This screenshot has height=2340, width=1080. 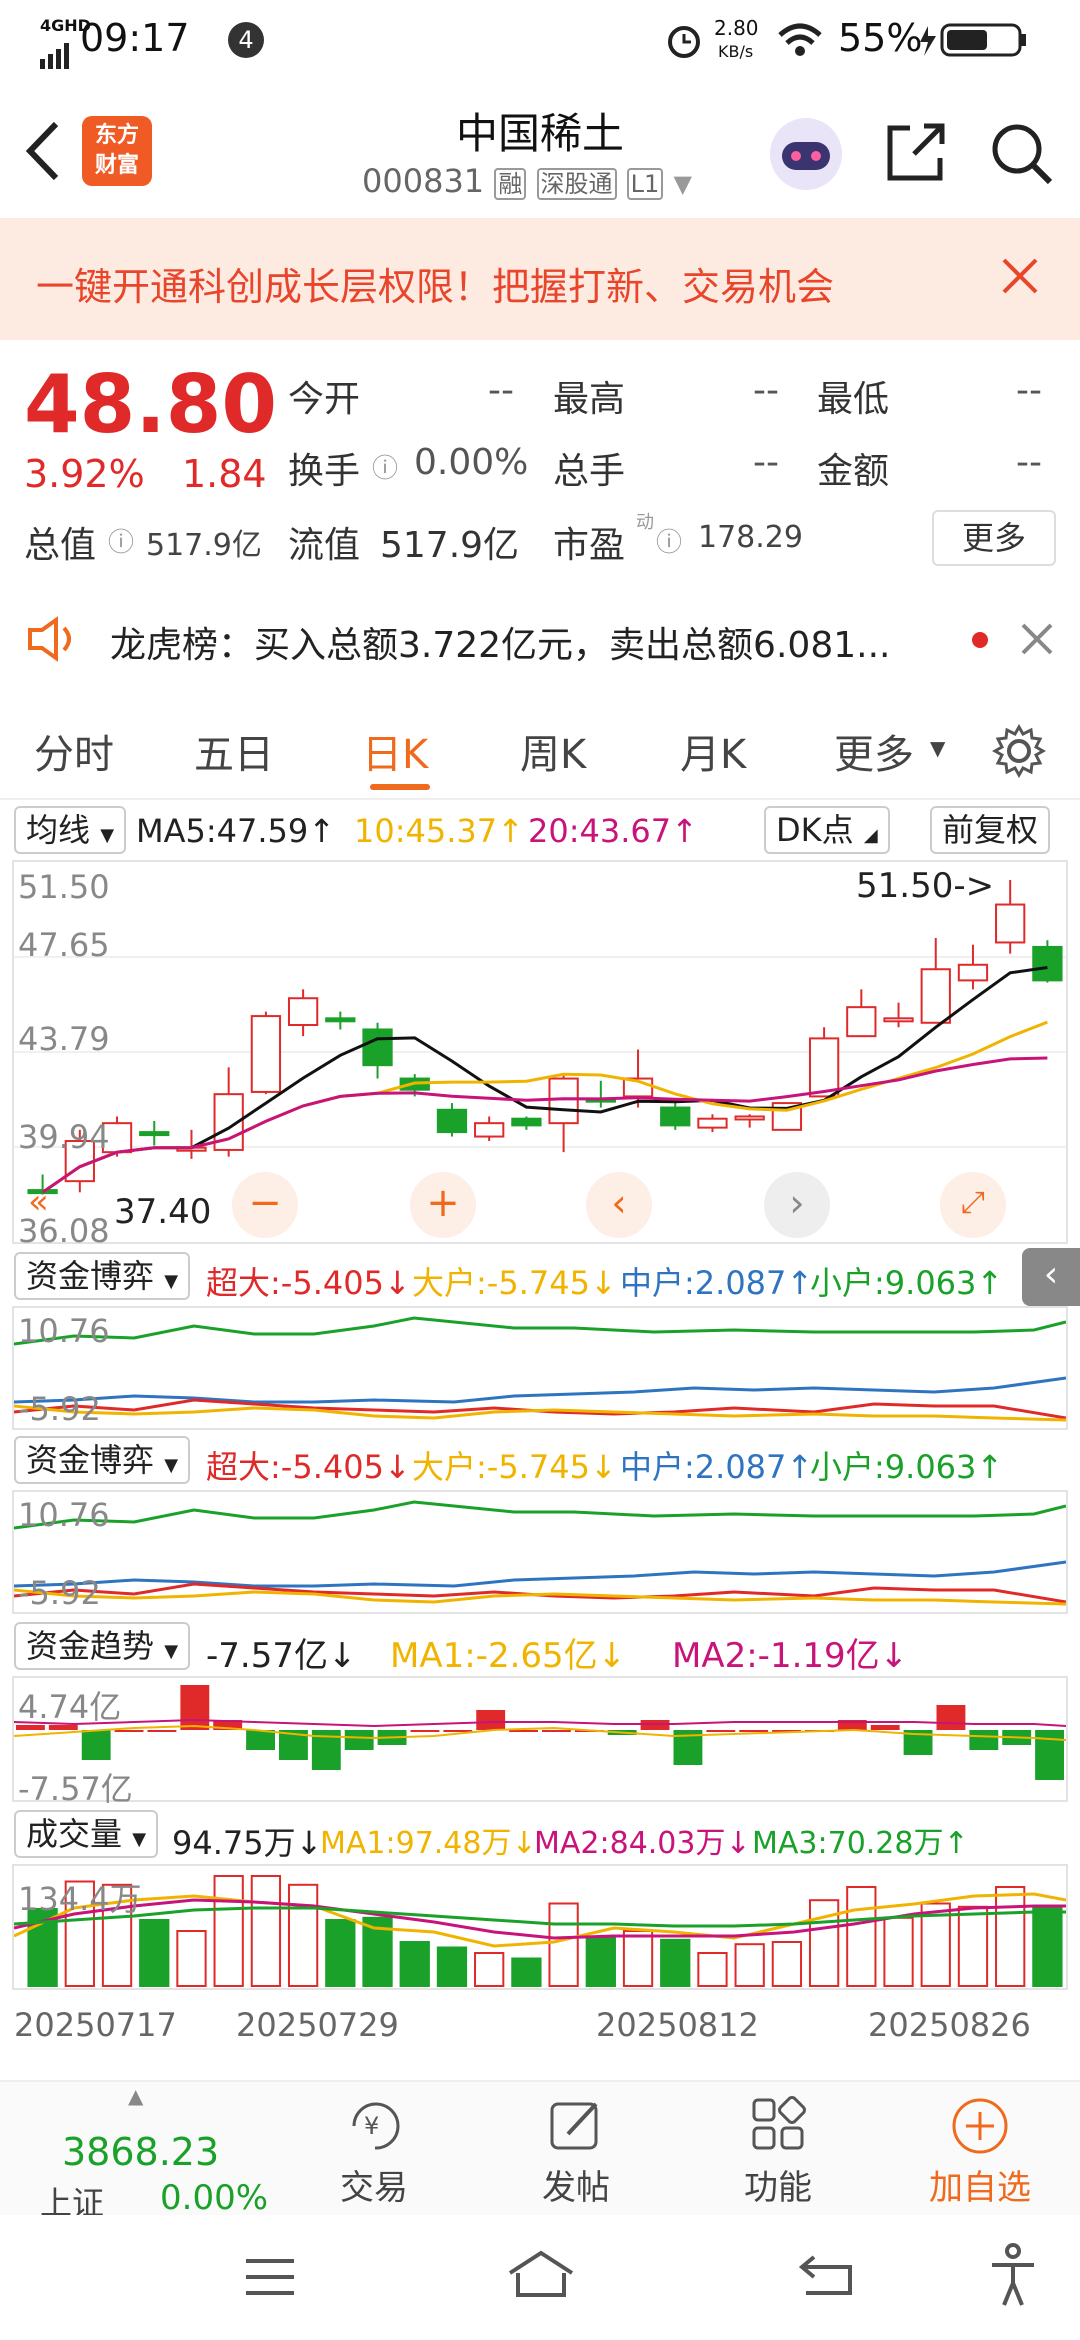 What do you see at coordinates (540, 149) in the screenshot?
I see `stock-header: 东方 财富 中国稀土 000831 融 深股通 L1 ▼` at bounding box center [540, 149].